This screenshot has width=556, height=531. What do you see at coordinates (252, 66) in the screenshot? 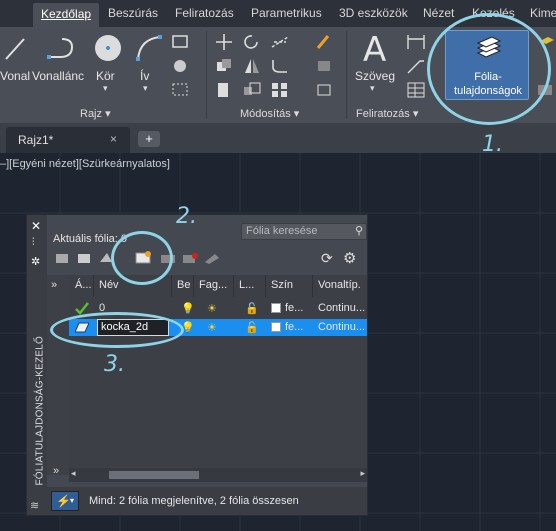
I see `mirror-icon` at bounding box center [252, 66].